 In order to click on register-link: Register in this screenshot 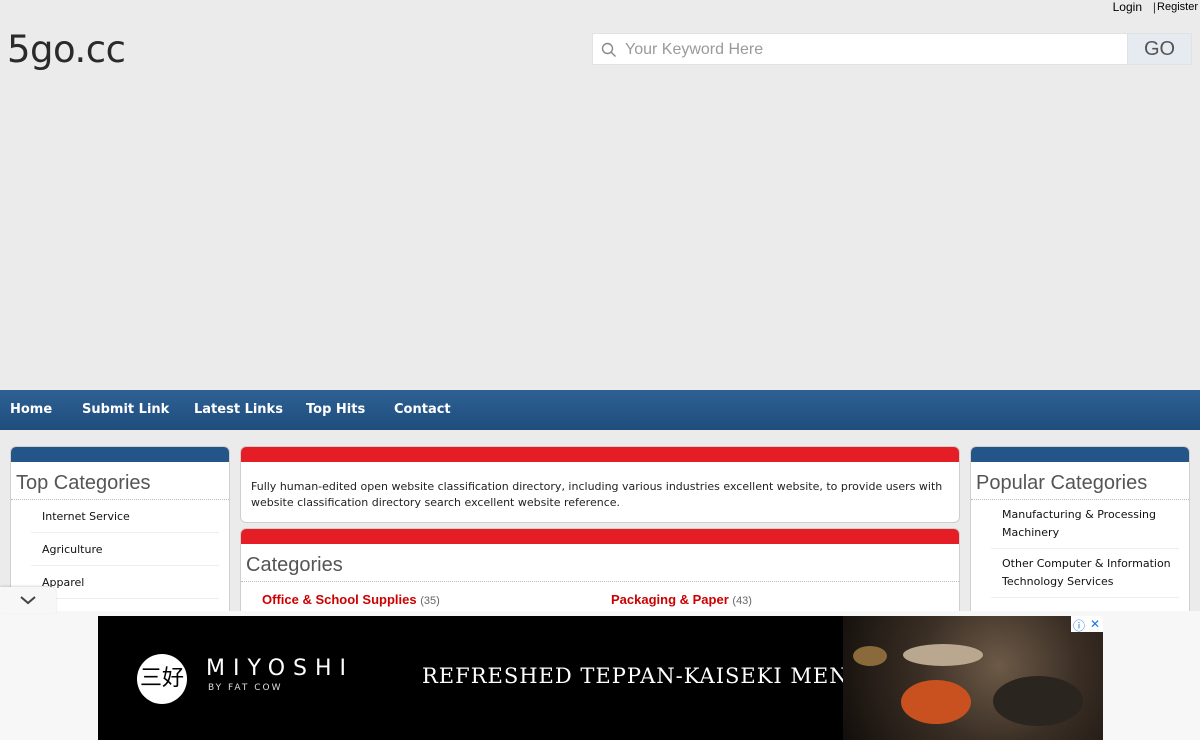, I will do `click(1177, 7)`.